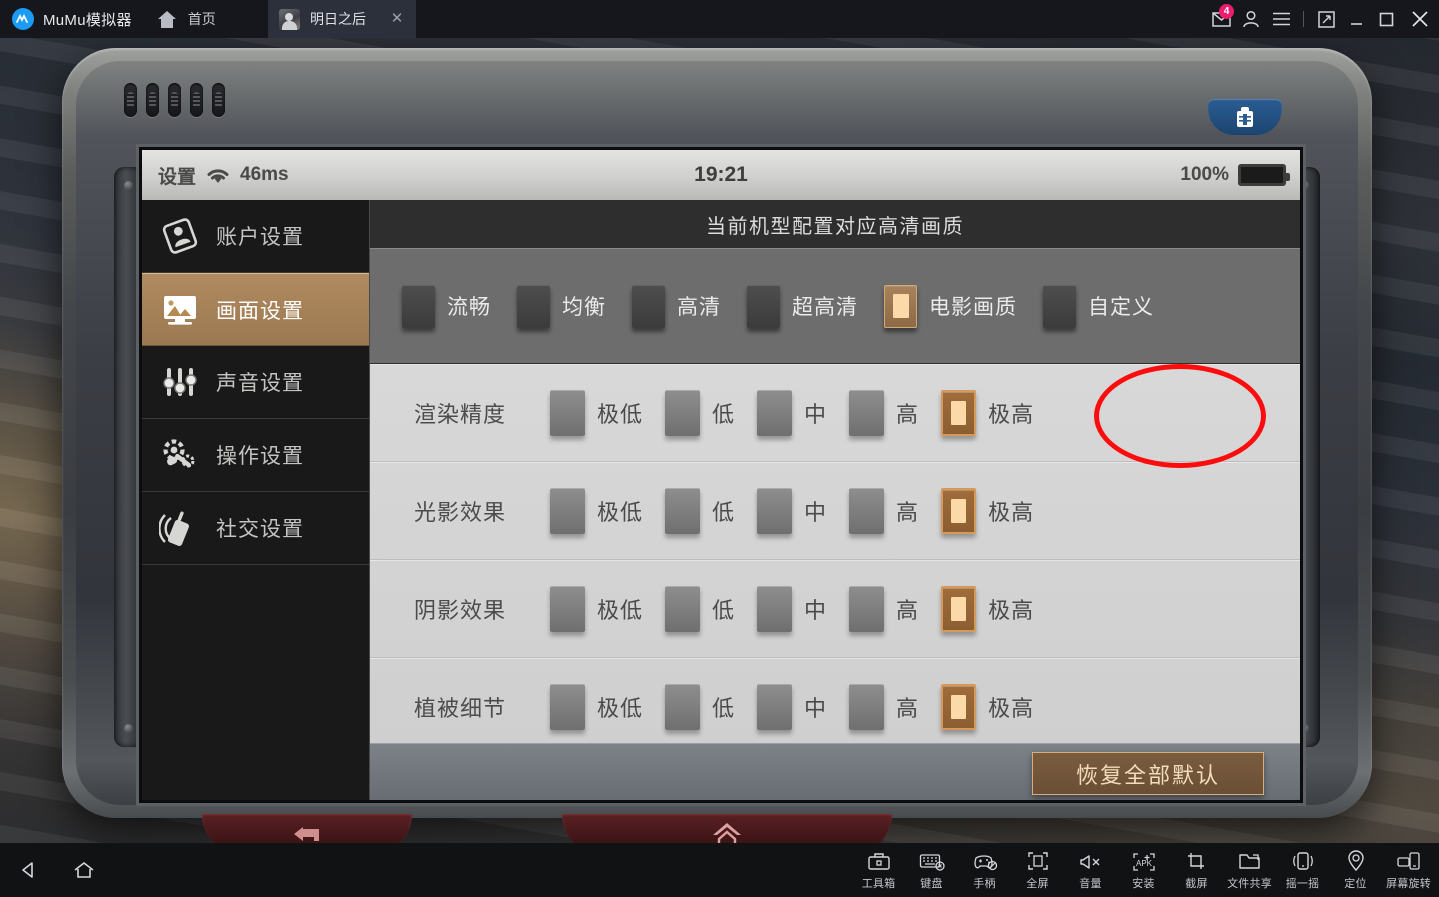  Describe the element at coordinates (87, 20) in the screenshot. I see `app-name: MuMu模拟器` at that location.